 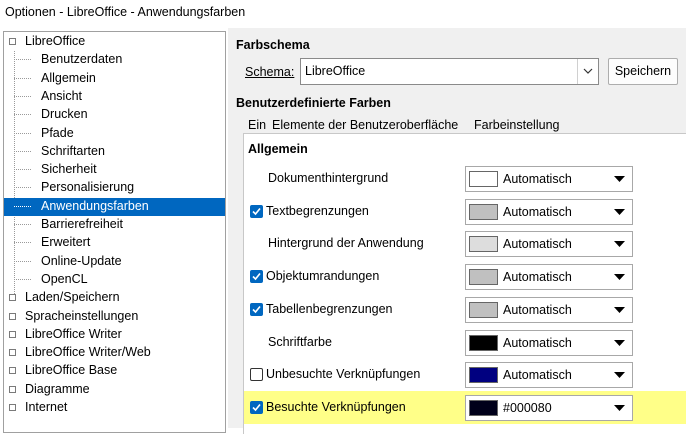 I want to click on element-label: Unbesuchte Verknüpfungen, so click(x=343, y=374).